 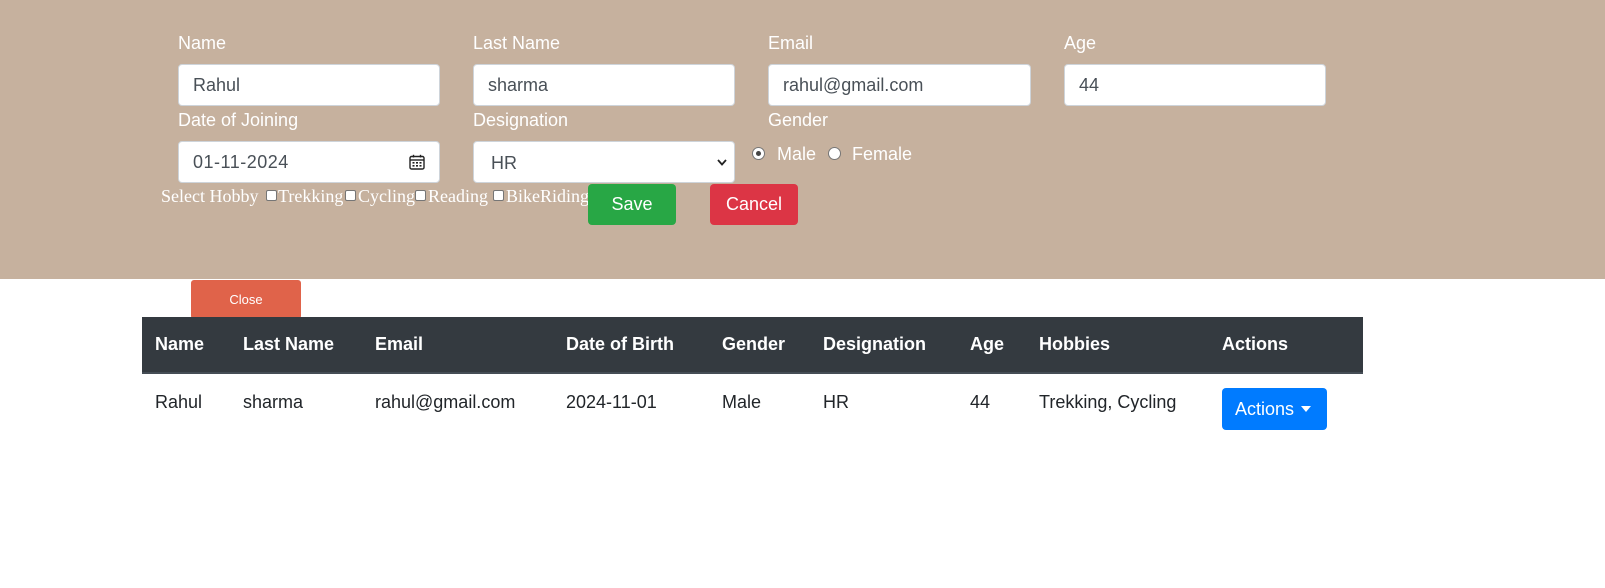 What do you see at coordinates (722, 162) in the screenshot?
I see `chevron-down-icon` at bounding box center [722, 162].